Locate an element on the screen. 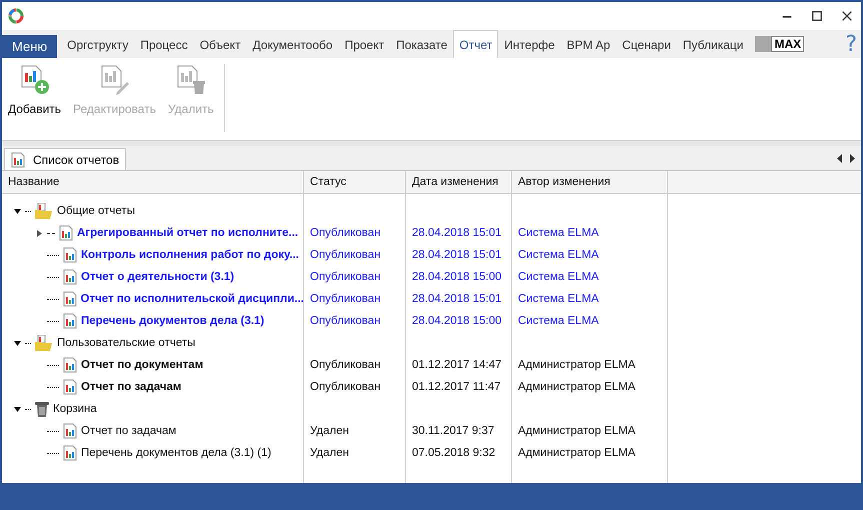 The height and width of the screenshot is (510, 863). ribbon-tab: BPM Ap is located at coordinates (588, 44).